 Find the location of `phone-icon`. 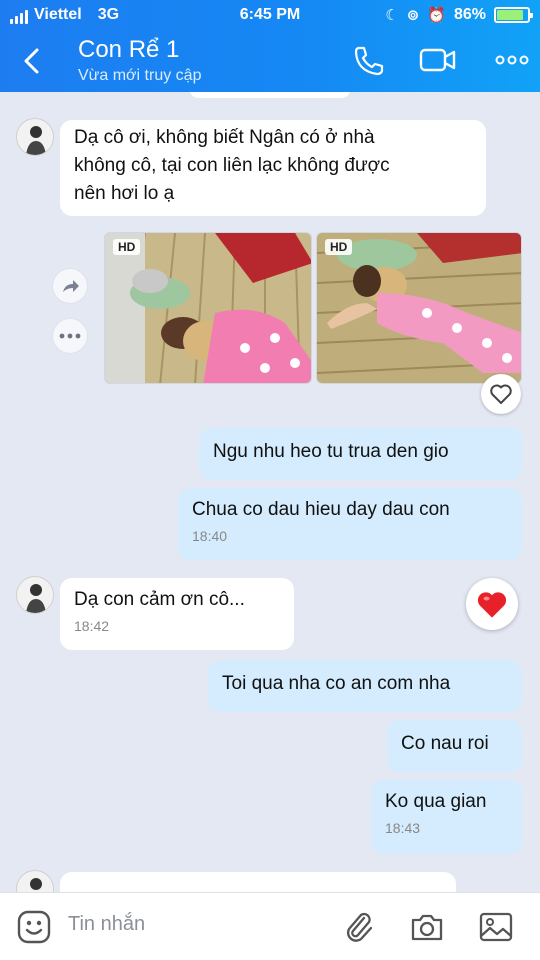

phone-icon is located at coordinates (368, 60).